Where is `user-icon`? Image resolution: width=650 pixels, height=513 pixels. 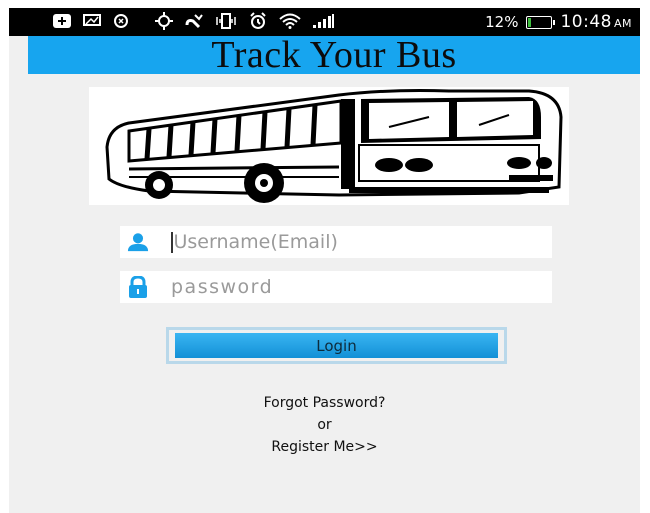
user-icon is located at coordinates (138, 242).